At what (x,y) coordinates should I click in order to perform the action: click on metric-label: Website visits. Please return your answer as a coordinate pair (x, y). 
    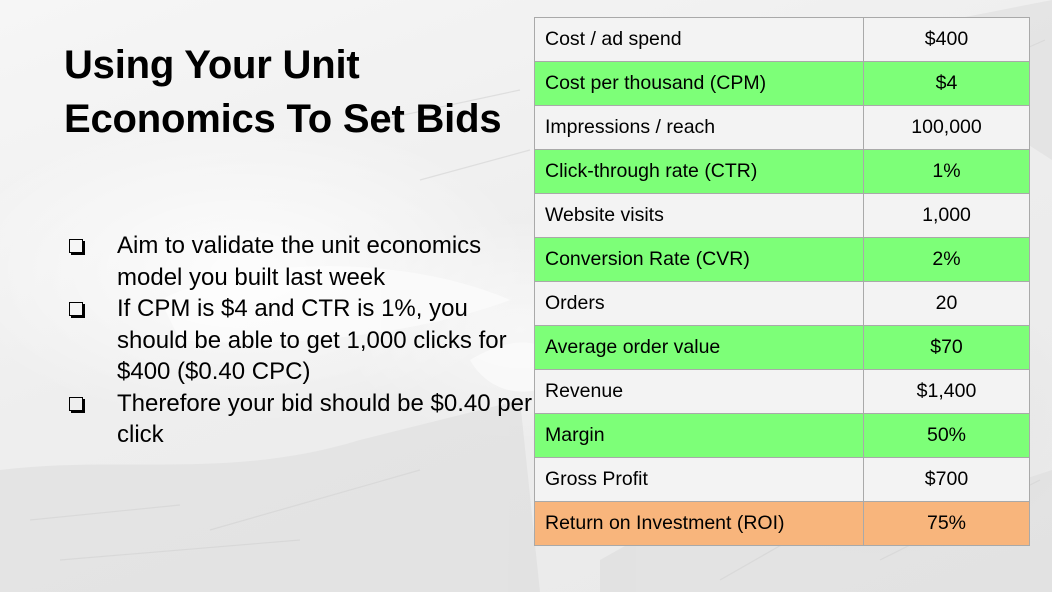
    Looking at the image, I should click on (699, 215).